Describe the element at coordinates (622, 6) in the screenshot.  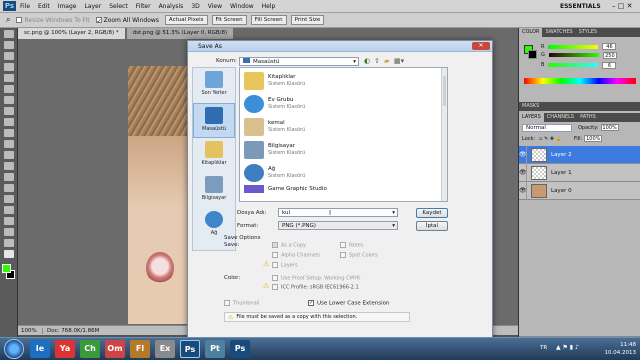
I see `window-controls: – □ ✕` at that location.